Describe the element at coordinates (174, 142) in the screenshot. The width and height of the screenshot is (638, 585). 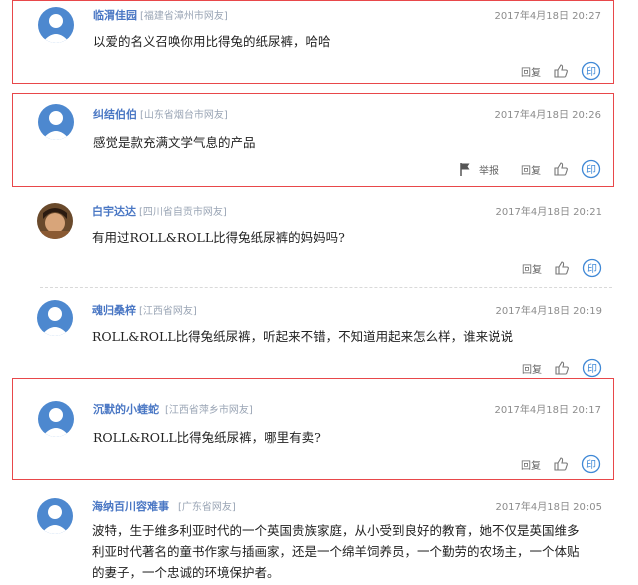
I see `comment-text: 感觉是款充满文学气息的产品` at that location.